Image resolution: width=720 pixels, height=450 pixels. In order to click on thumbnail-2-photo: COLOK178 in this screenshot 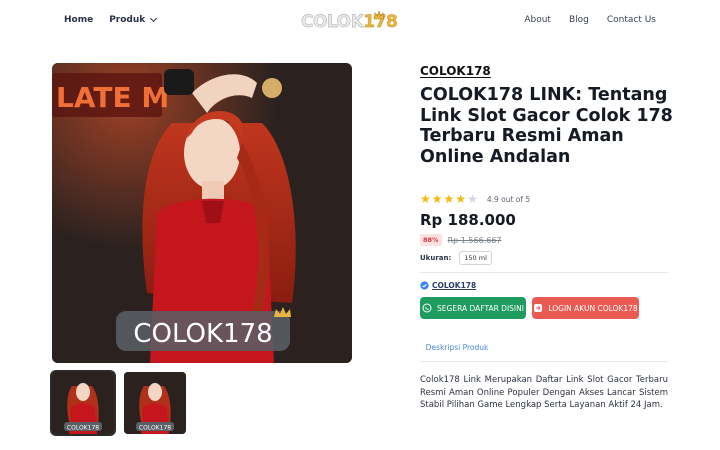, I will do `click(155, 403)`.